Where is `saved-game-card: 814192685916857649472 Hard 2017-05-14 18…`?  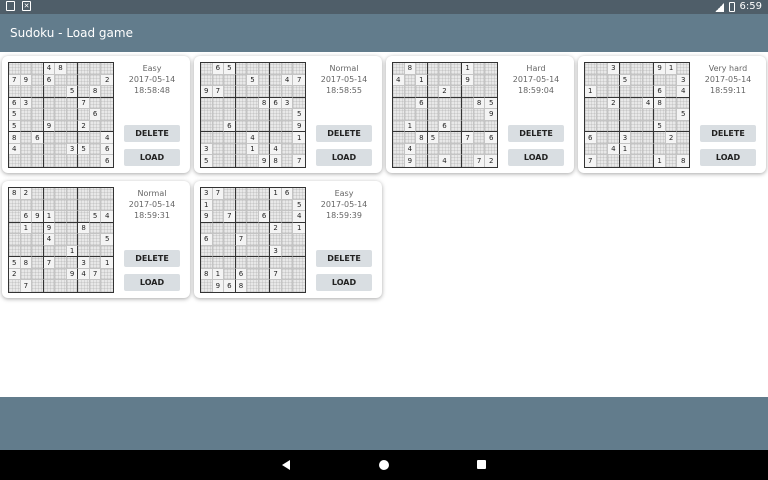
saved-game-card: 814192685916857649472 Hard 2017-05-14 18… is located at coordinates (480, 114).